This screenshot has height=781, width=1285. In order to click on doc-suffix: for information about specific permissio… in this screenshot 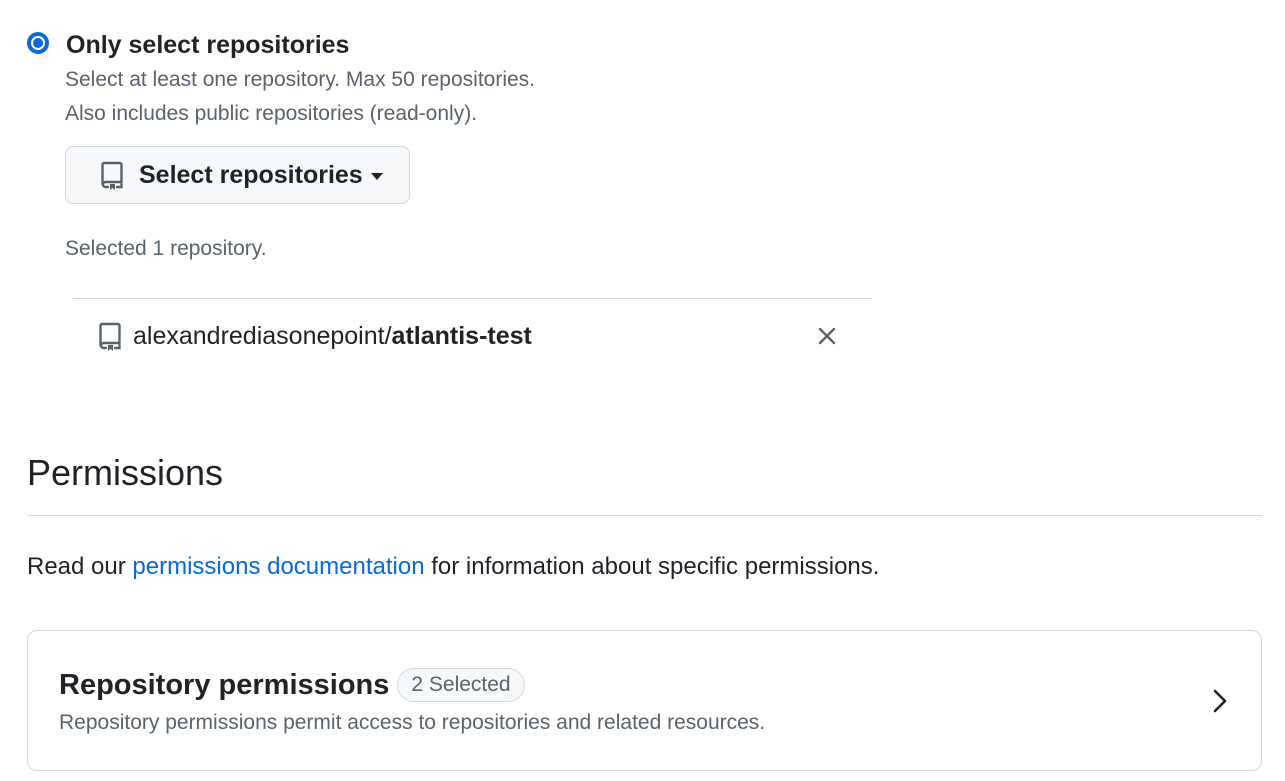, I will do `click(655, 566)`.